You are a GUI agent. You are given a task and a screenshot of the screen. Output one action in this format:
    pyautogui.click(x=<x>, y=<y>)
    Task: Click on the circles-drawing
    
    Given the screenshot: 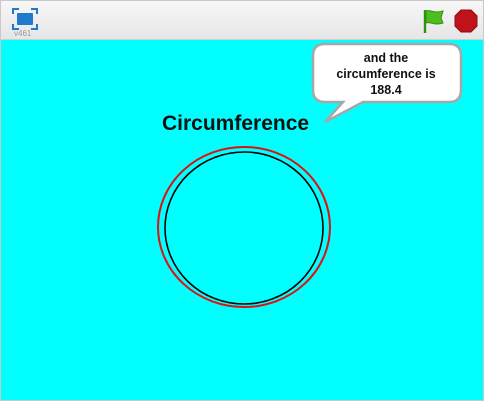 What is the action you would take?
    pyautogui.click(x=244, y=227)
    